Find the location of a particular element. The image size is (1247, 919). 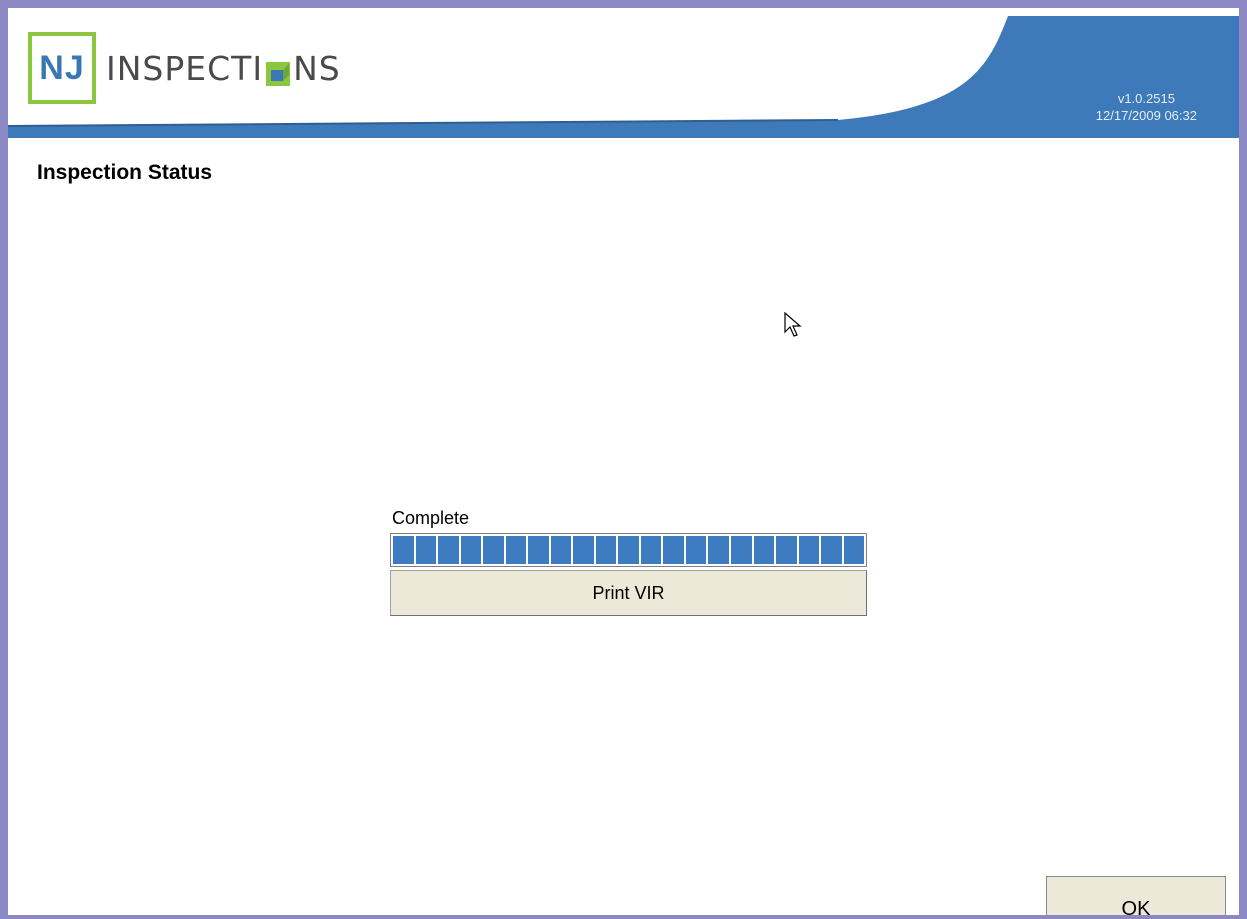

version-number: v1.0.2515 is located at coordinates (1146, 98).